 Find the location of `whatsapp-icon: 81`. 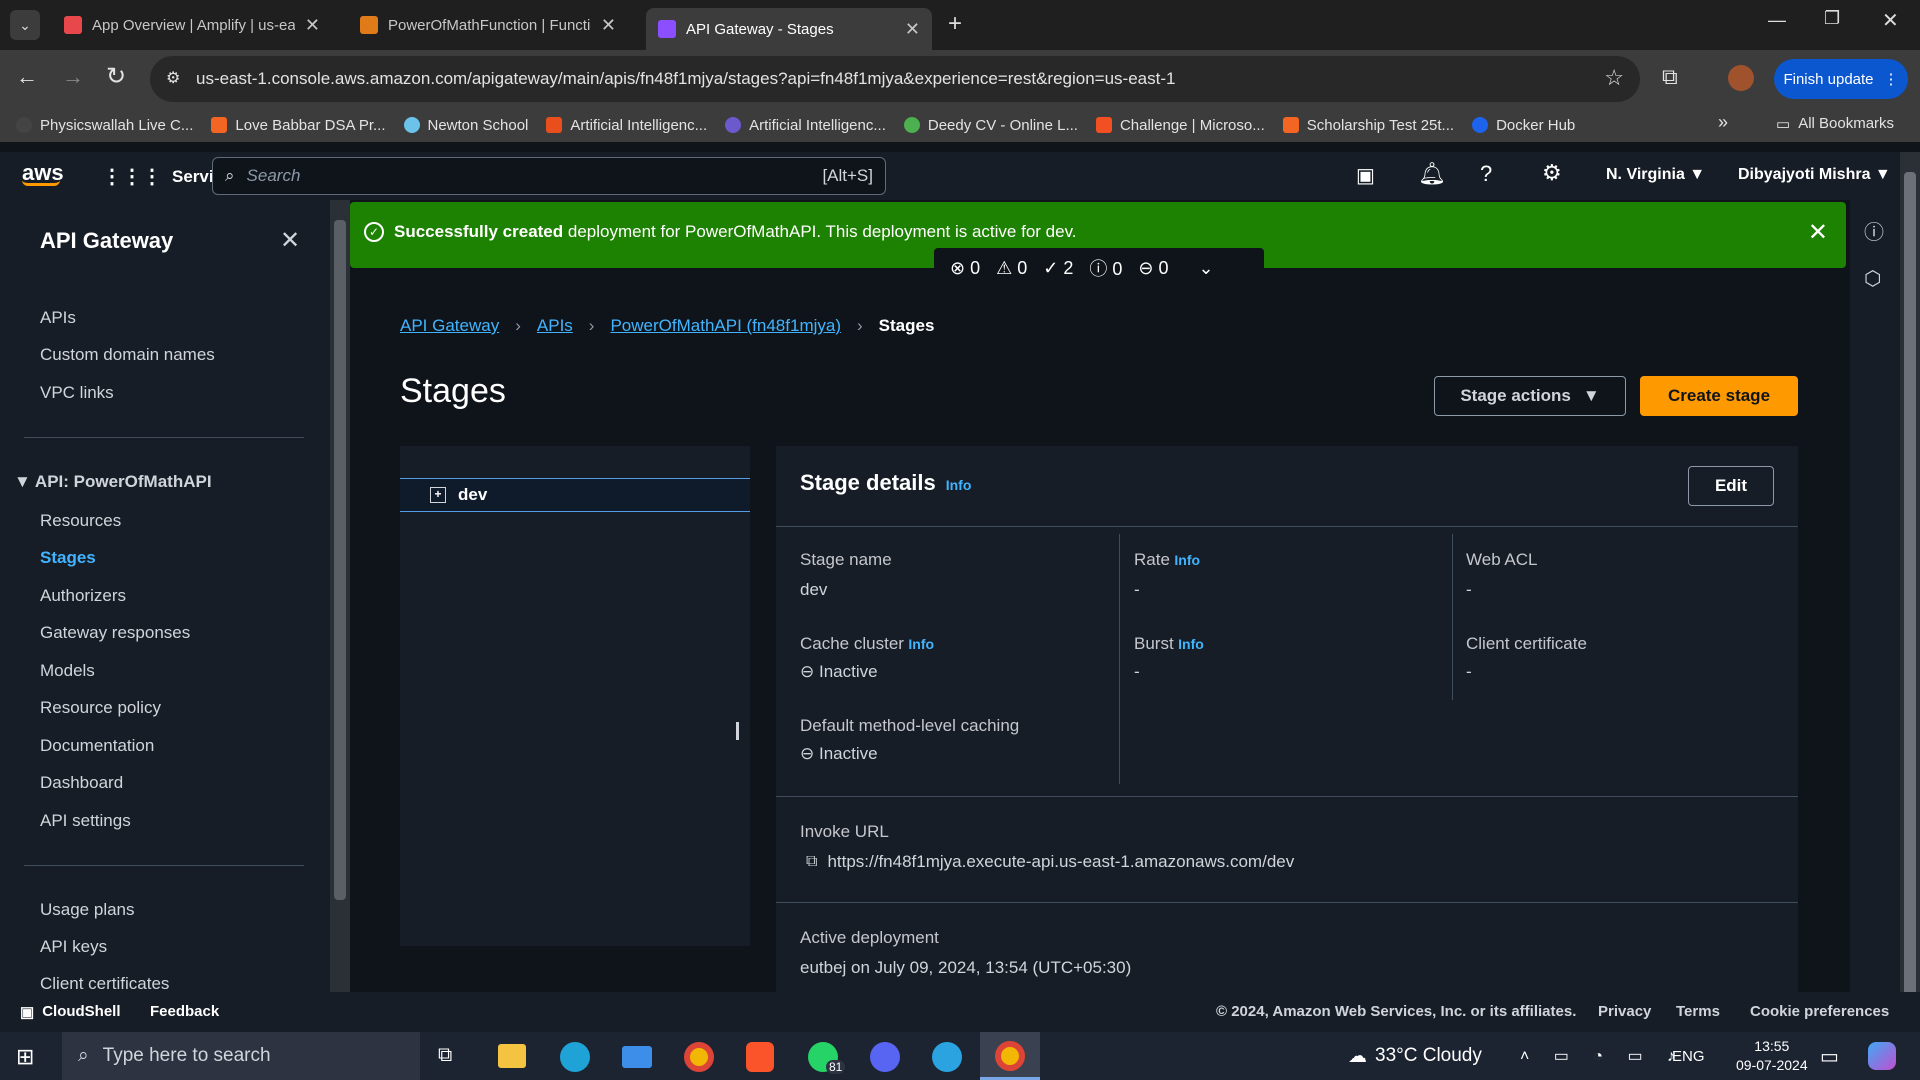

whatsapp-icon: 81 is located at coordinates (827, 1058).